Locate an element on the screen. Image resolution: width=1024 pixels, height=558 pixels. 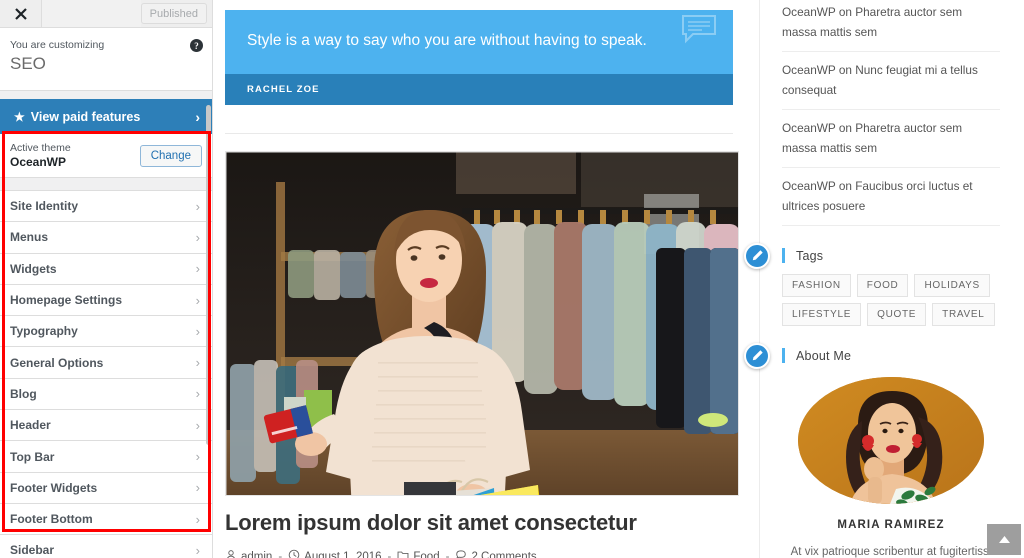
sidebar-item-label: Homepage Settings is located at coordinates (66, 300).